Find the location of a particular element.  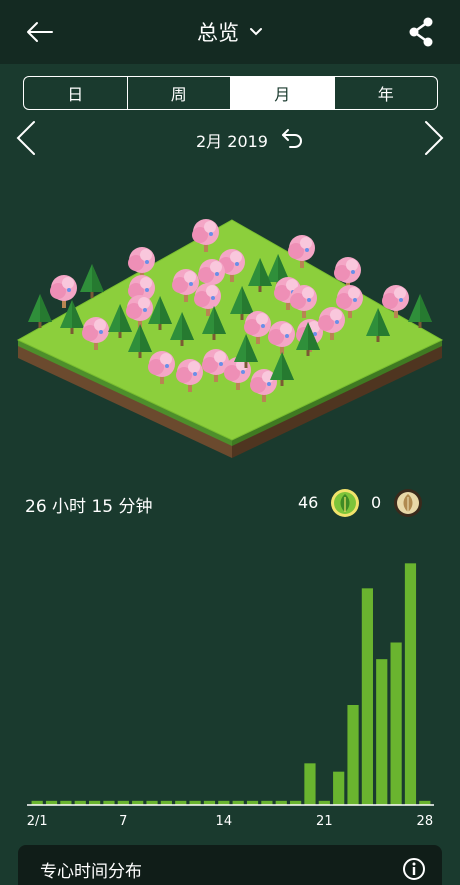

tab-year: 年 is located at coordinates (386, 93).